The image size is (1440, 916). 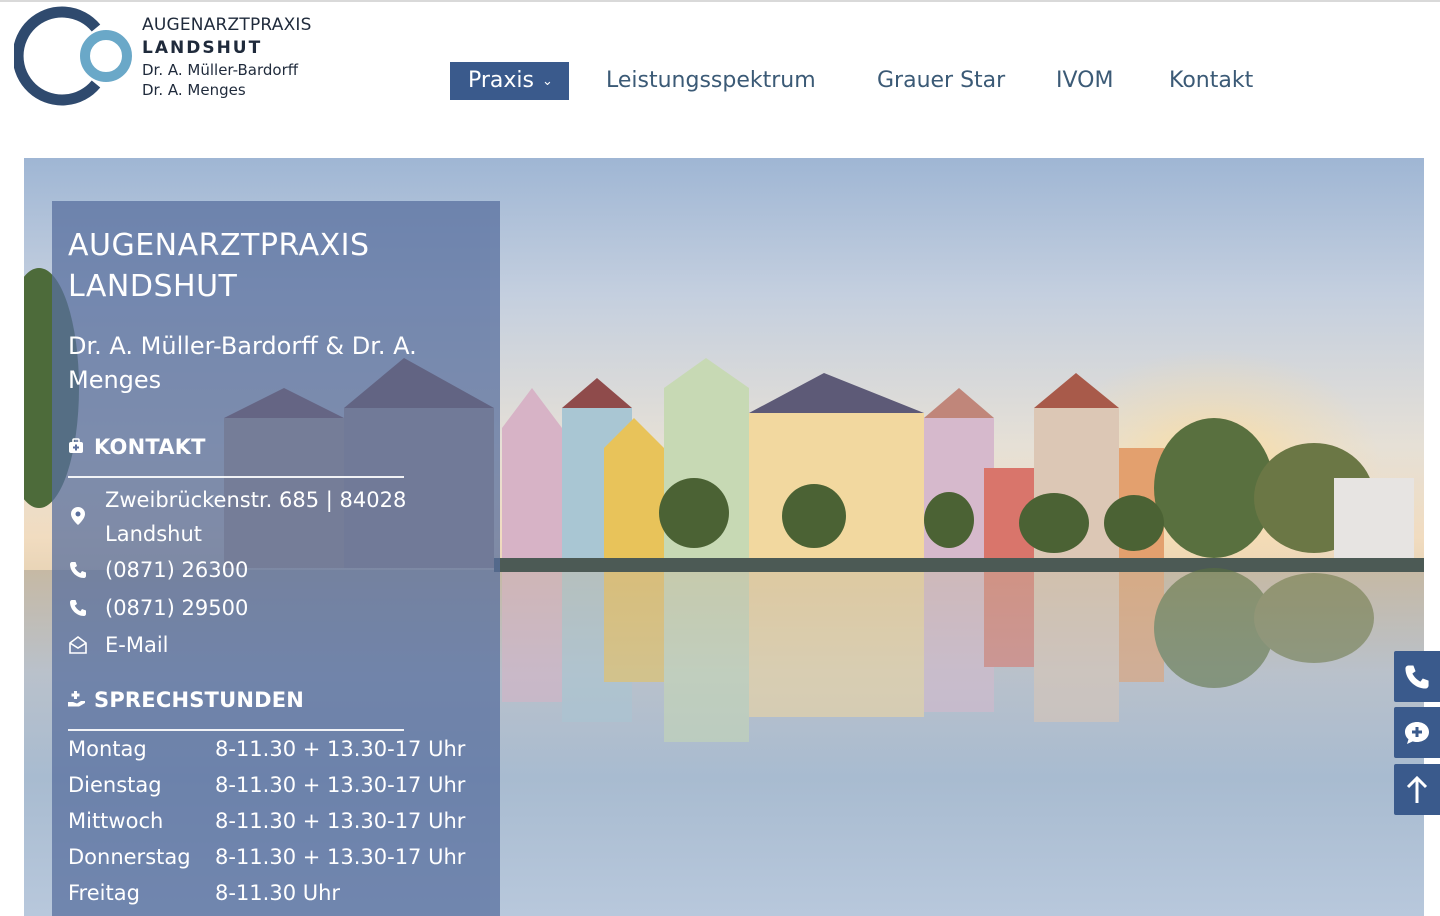 I want to click on hours-day: Freitag, so click(x=104, y=893).